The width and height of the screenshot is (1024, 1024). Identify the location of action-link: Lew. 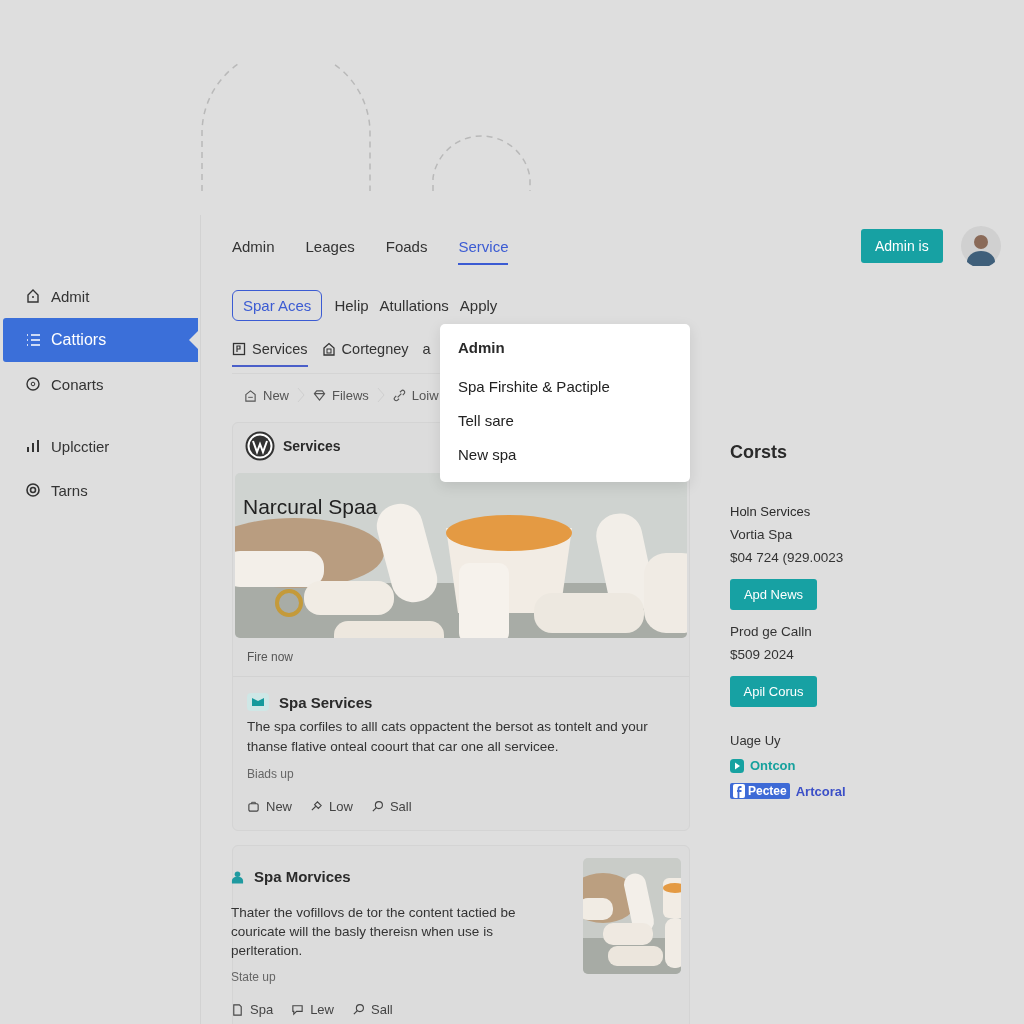
(312, 1009).